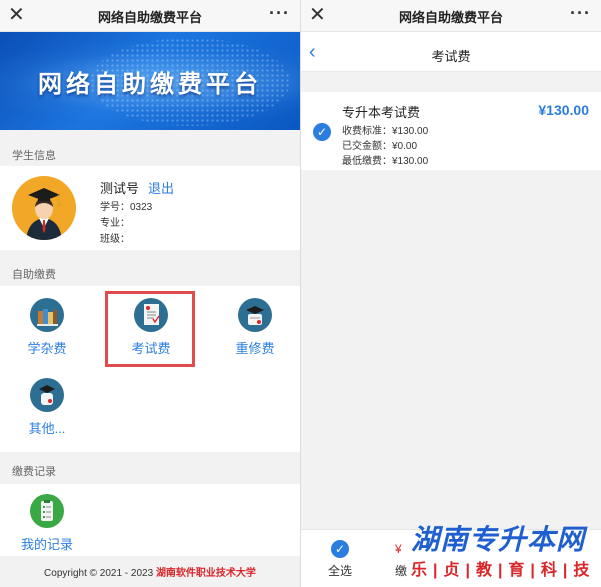 This screenshot has height=587, width=601. What do you see at coordinates (255, 348) in the screenshot?
I see `tile-retake-fee-label: 重修费` at bounding box center [255, 348].